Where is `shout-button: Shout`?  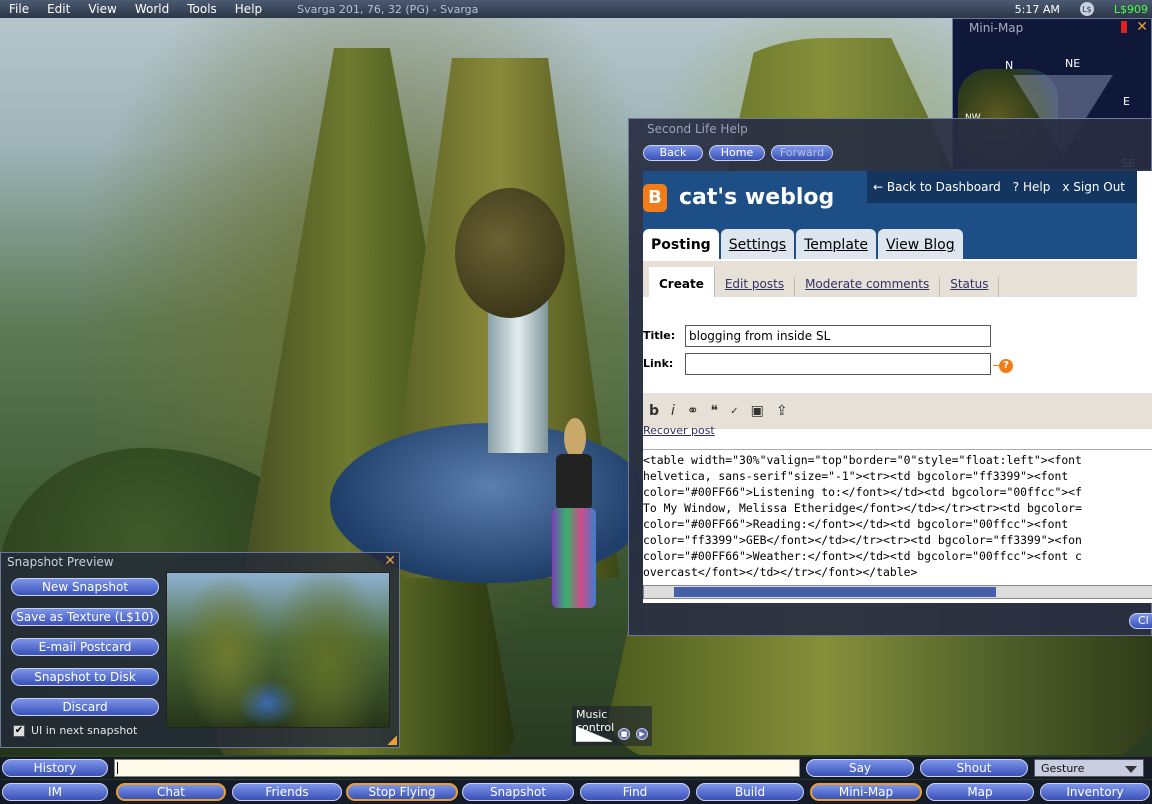
shout-button: Shout is located at coordinates (974, 768).